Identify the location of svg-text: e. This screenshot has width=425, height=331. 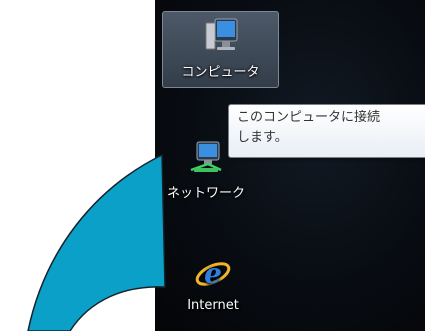
(213, 273).